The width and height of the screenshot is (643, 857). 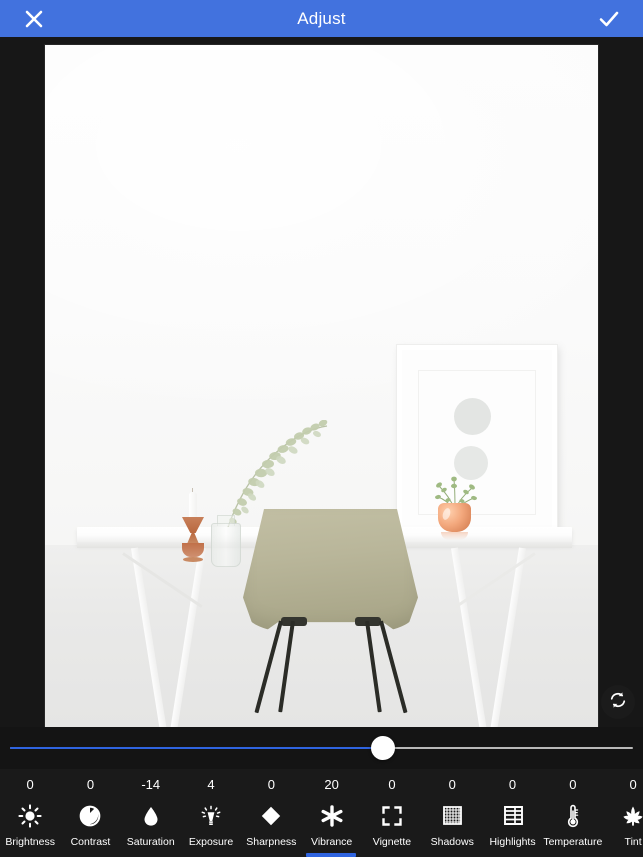 I want to click on tool-highlights: 0 Highlights, so click(x=512, y=813).